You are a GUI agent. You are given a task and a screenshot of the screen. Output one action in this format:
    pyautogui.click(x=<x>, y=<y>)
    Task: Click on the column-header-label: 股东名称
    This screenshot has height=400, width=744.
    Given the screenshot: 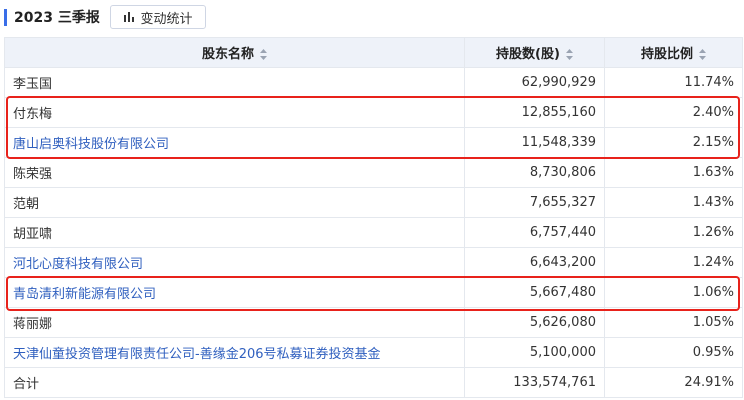 What is the action you would take?
    pyautogui.click(x=227, y=54)
    